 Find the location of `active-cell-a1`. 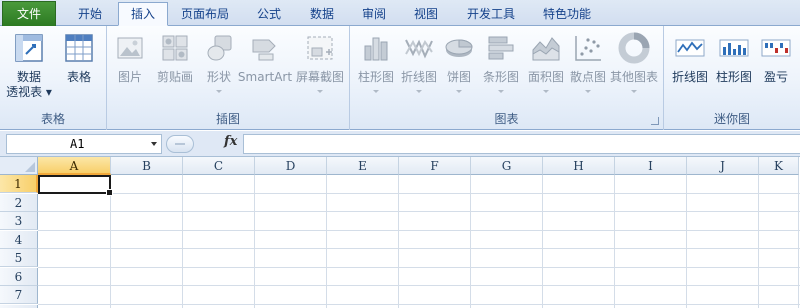

active-cell-a1 is located at coordinates (75, 185).